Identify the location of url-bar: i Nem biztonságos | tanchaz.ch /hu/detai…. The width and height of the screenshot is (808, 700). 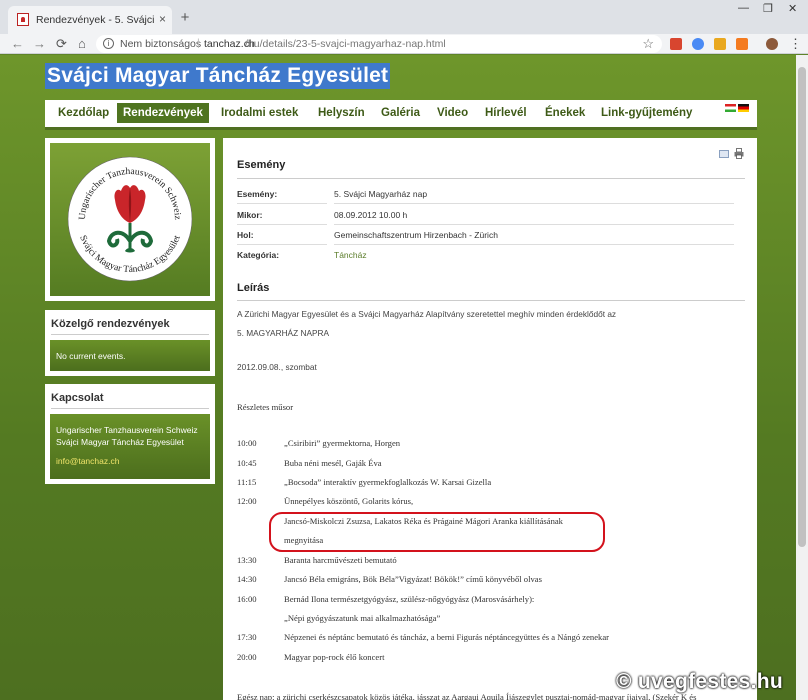
(379, 44).